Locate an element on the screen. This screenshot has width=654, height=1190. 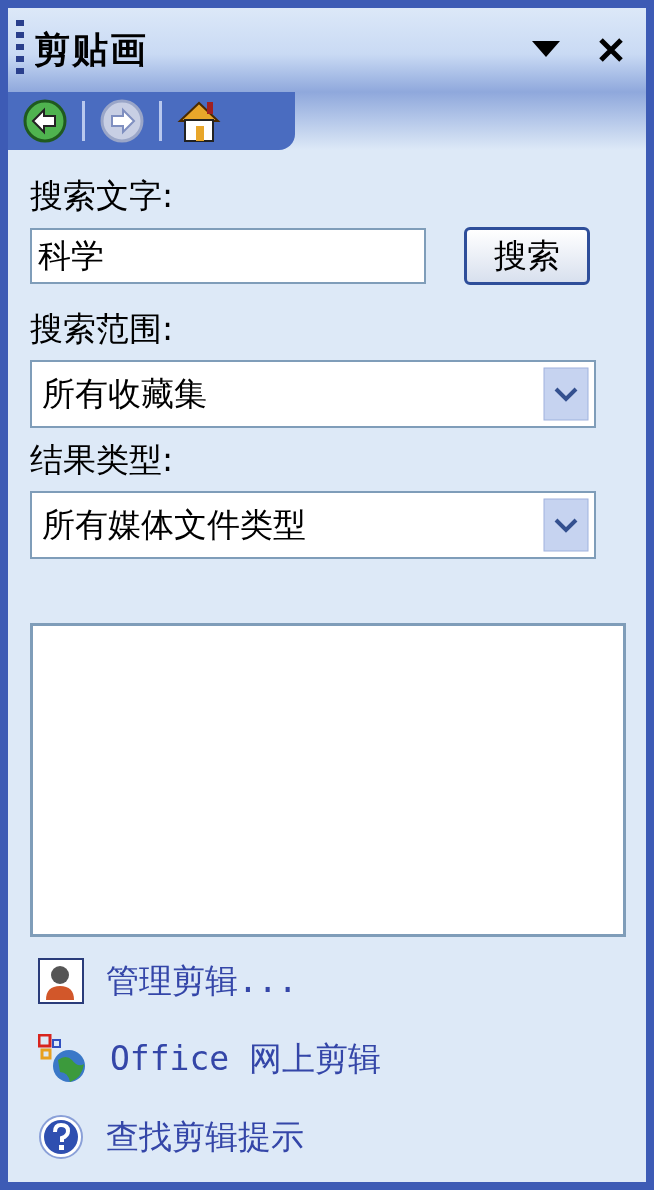
close-icon is located at coordinates (611, 50).